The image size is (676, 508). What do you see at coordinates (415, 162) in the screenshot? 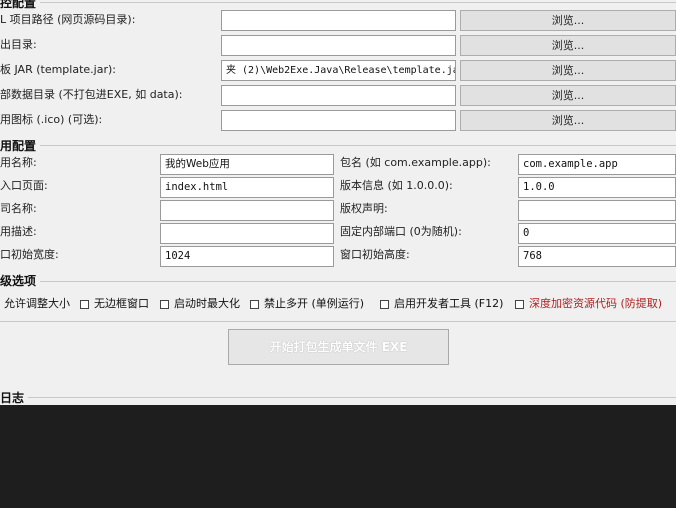
I see `package-name-label: 包名 (如 com.example.app):` at bounding box center [415, 162].